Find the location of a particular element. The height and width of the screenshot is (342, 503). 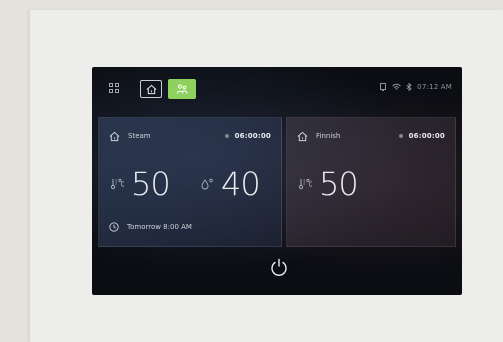

grid-menu-icon is located at coordinates (114, 88).